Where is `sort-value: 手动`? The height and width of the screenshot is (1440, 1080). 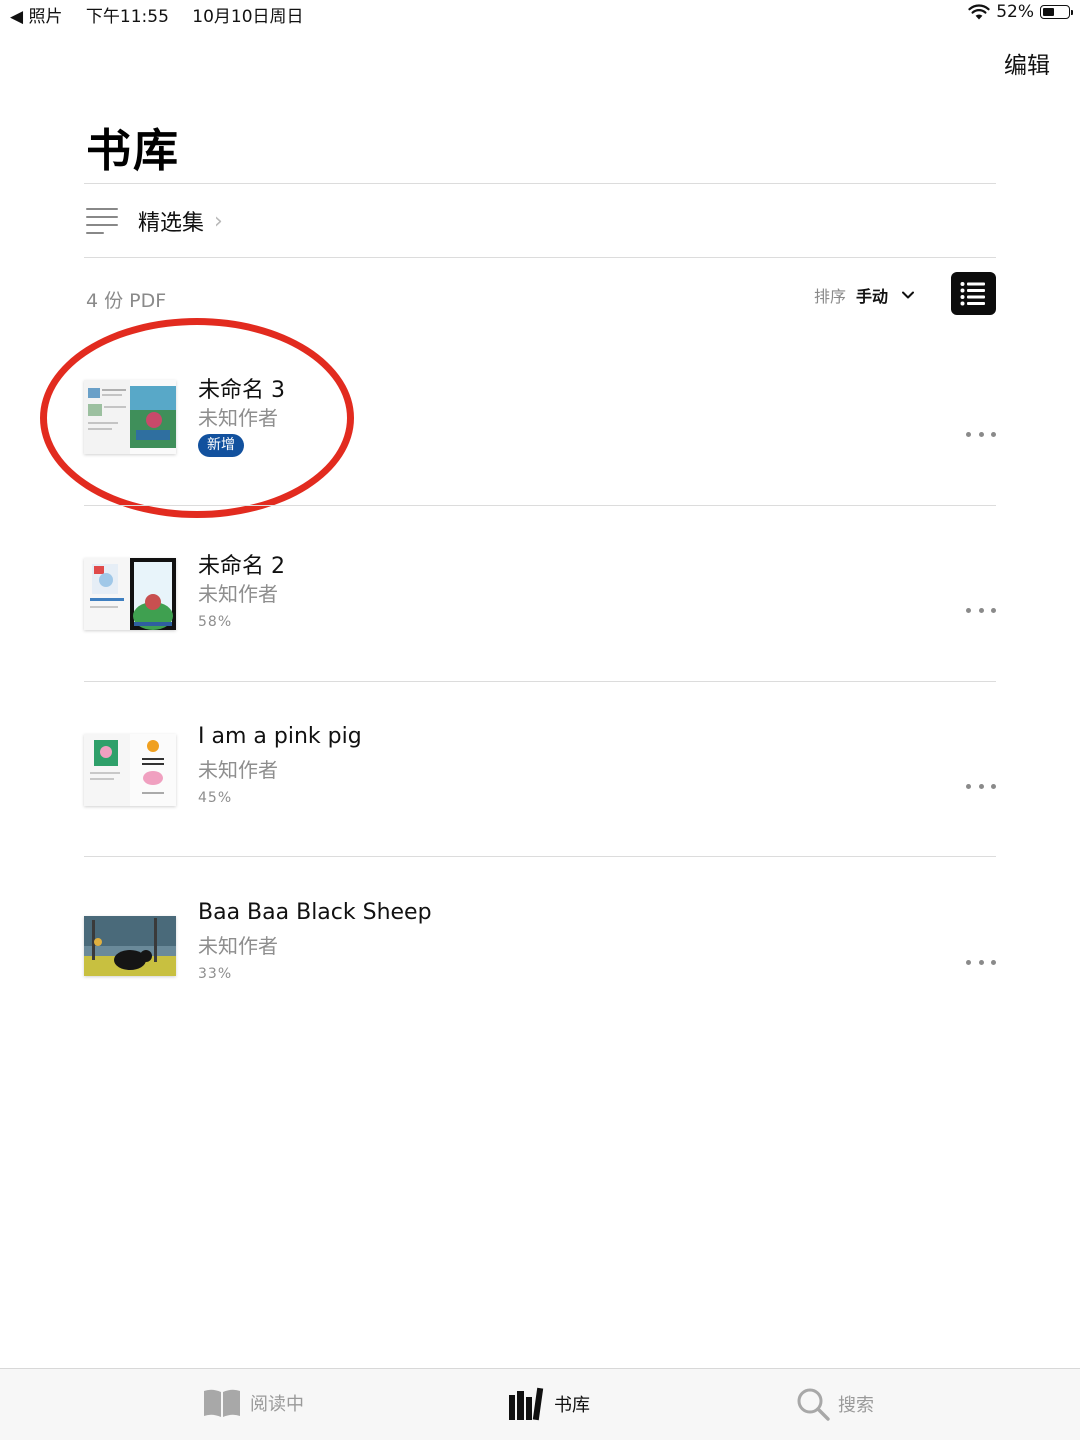 sort-value: 手动 is located at coordinates (872, 296).